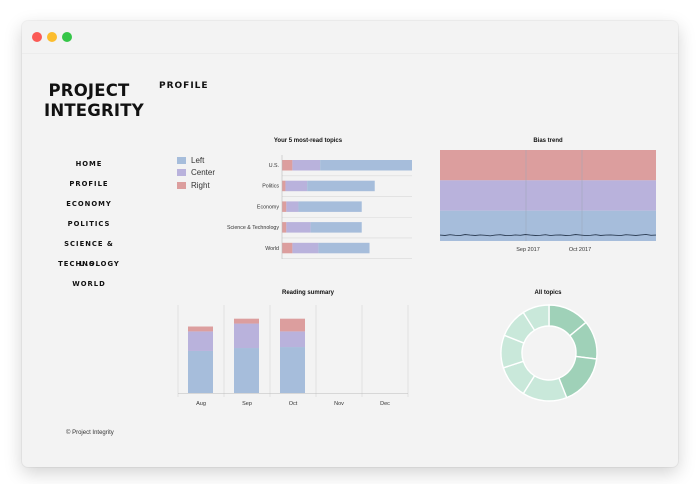  What do you see at coordinates (89, 164) in the screenshot?
I see `nav-item-home: HOME` at bounding box center [89, 164].